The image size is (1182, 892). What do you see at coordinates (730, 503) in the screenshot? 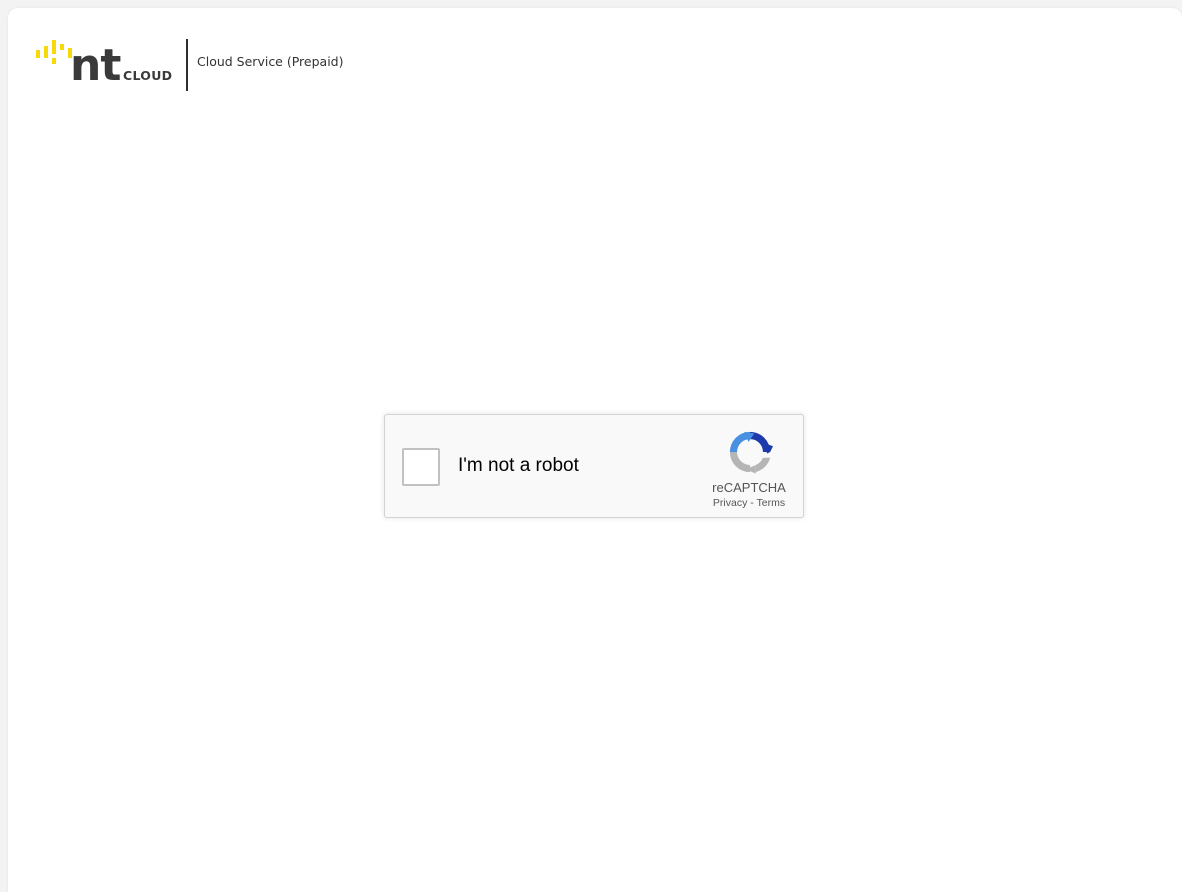
I see `privacy-link: Privacy` at bounding box center [730, 503].